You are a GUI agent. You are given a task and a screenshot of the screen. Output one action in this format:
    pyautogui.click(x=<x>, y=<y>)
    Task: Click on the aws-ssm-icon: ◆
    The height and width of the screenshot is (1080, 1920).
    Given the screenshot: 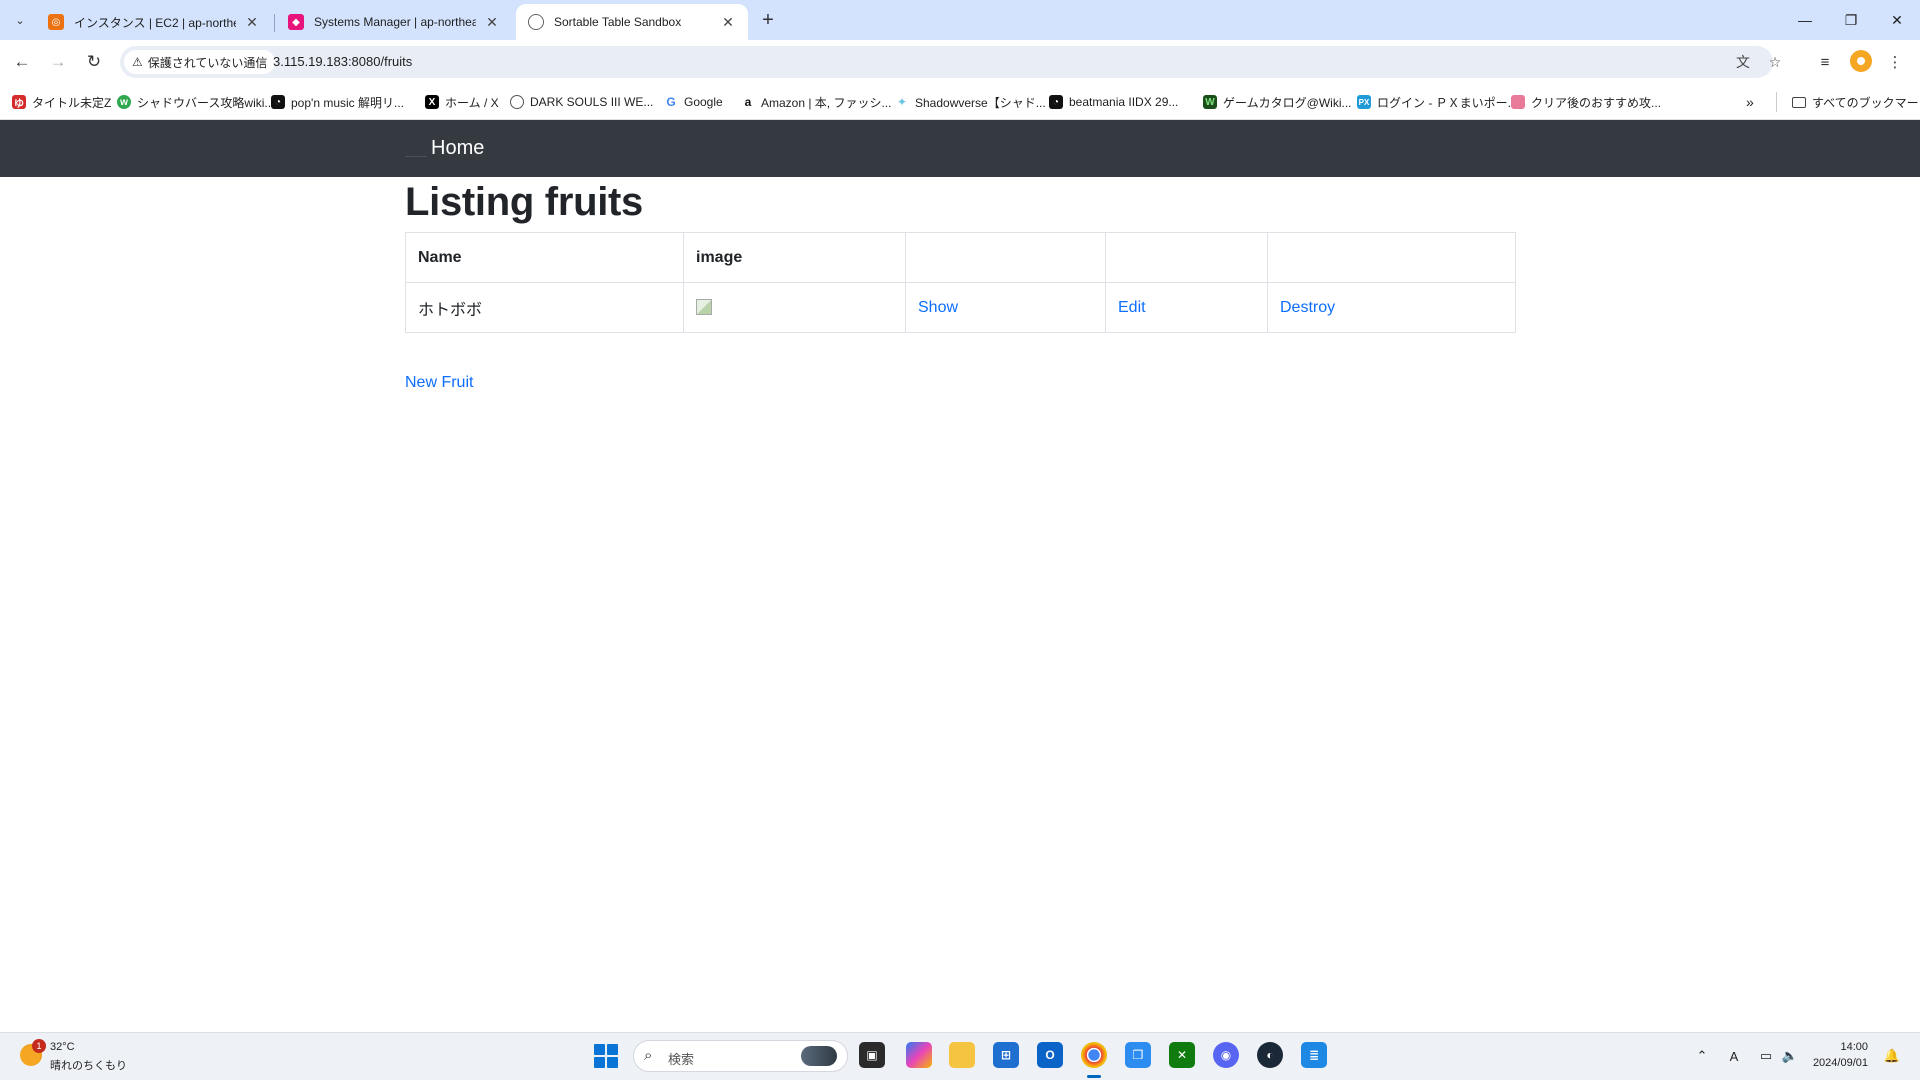 What is the action you would take?
    pyautogui.click(x=296, y=22)
    